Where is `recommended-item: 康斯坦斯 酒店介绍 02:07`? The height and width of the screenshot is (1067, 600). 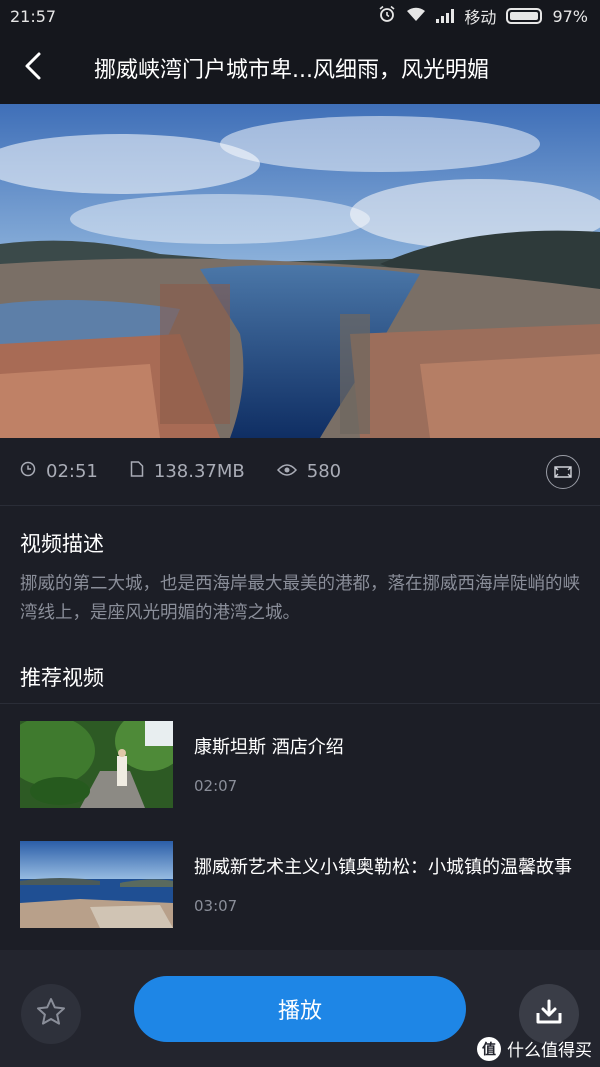
recommended-item: 康斯坦斯 酒店介绍 02:07 is located at coordinates (300, 765).